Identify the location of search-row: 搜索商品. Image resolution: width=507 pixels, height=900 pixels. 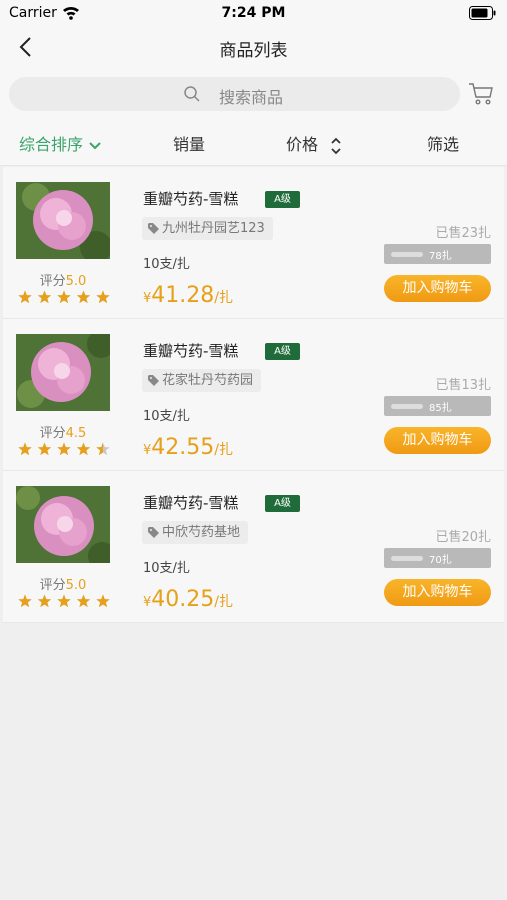
(253, 94).